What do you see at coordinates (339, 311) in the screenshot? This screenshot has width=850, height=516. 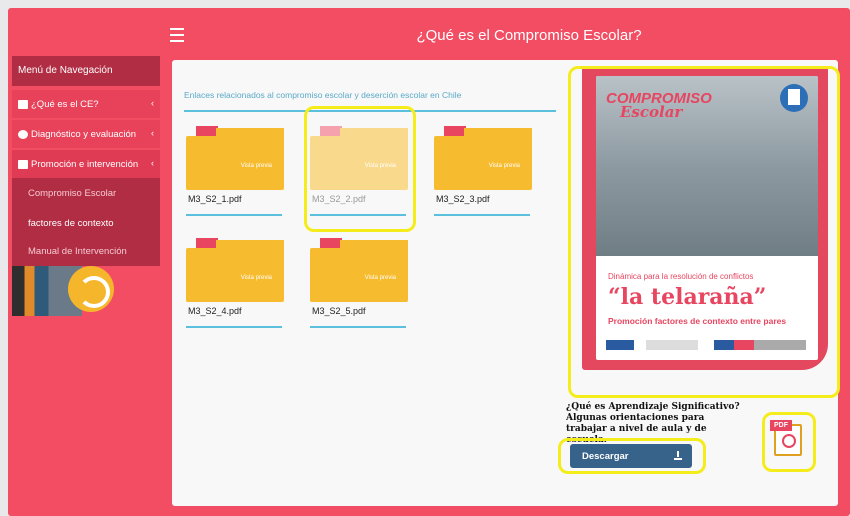 I see `file-name: M3_S2_5.pdf` at bounding box center [339, 311].